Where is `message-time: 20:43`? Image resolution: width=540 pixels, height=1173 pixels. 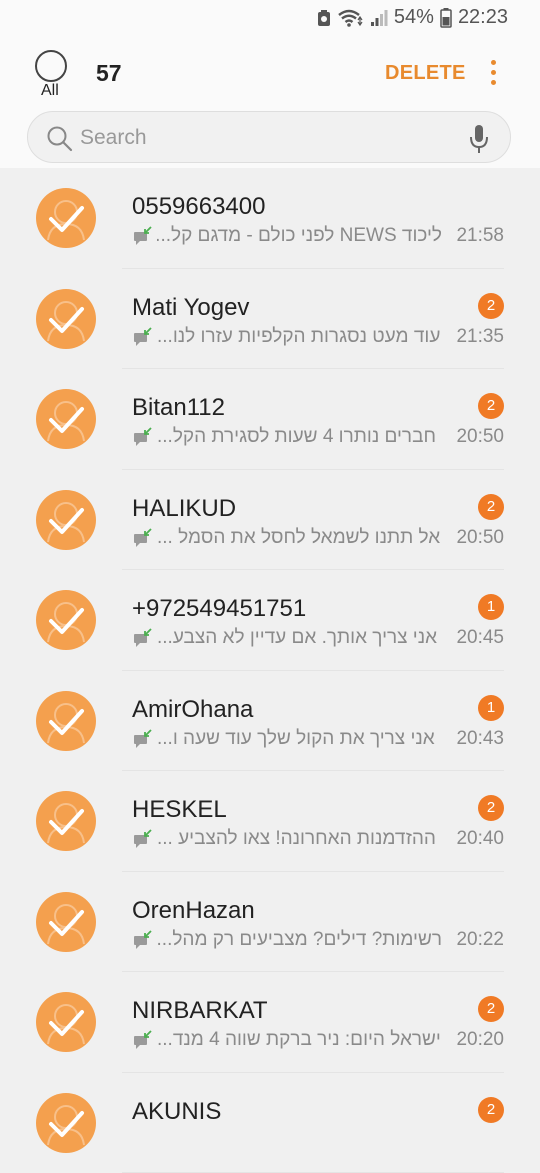 message-time: 20:43 is located at coordinates (480, 739).